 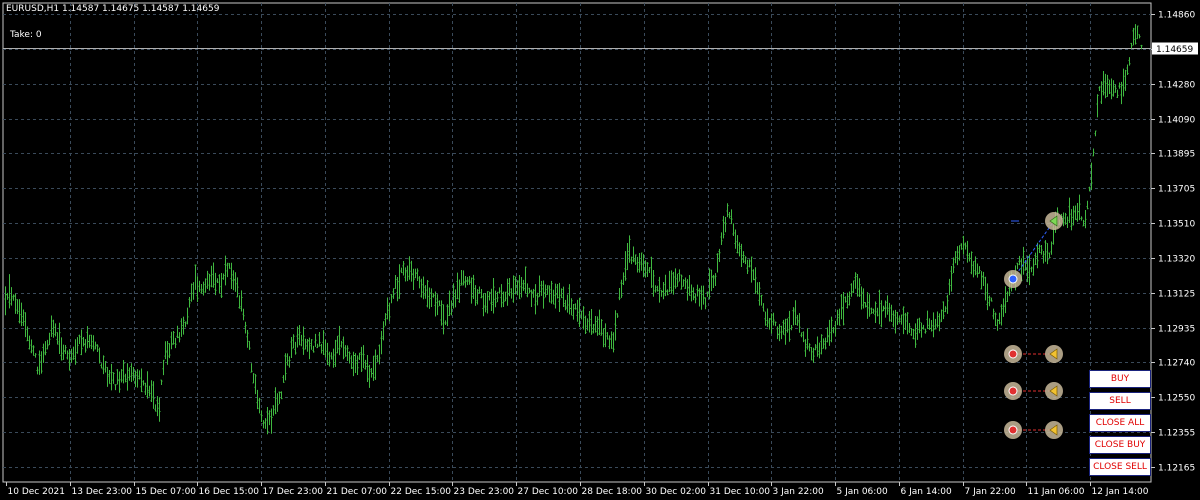 I want to click on close-buy-button: CLOSE BUY, so click(x=1120, y=445).